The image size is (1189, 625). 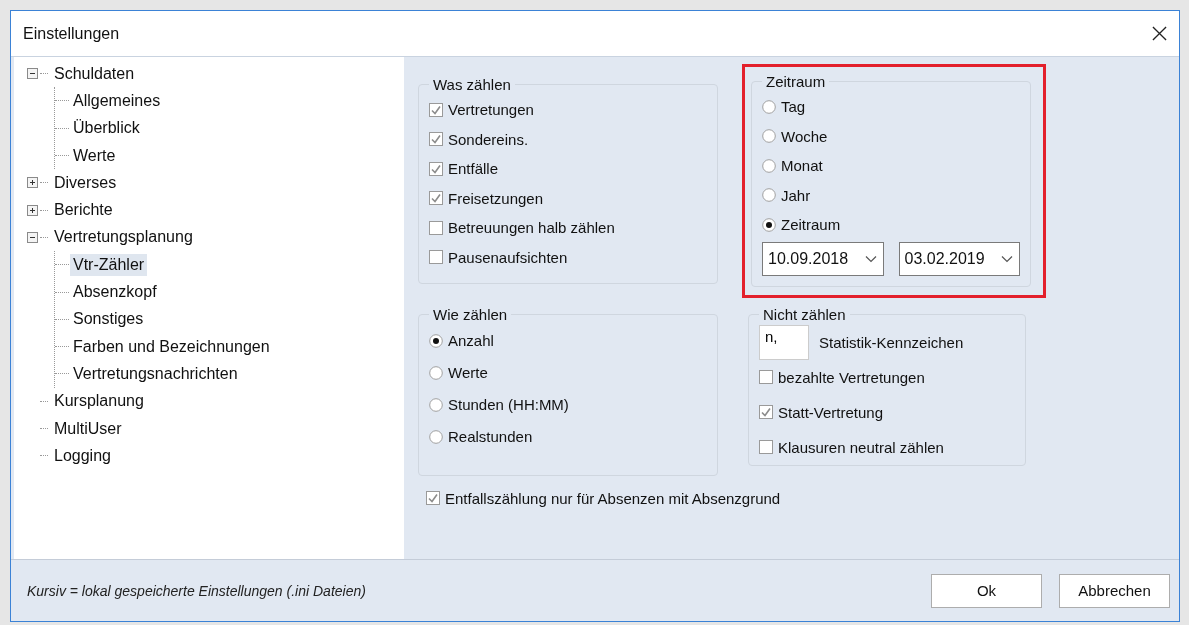 What do you see at coordinates (959, 258) in the screenshot?
I see `date-dropdown: 03.02.2019` at bounding box center [959, 258].